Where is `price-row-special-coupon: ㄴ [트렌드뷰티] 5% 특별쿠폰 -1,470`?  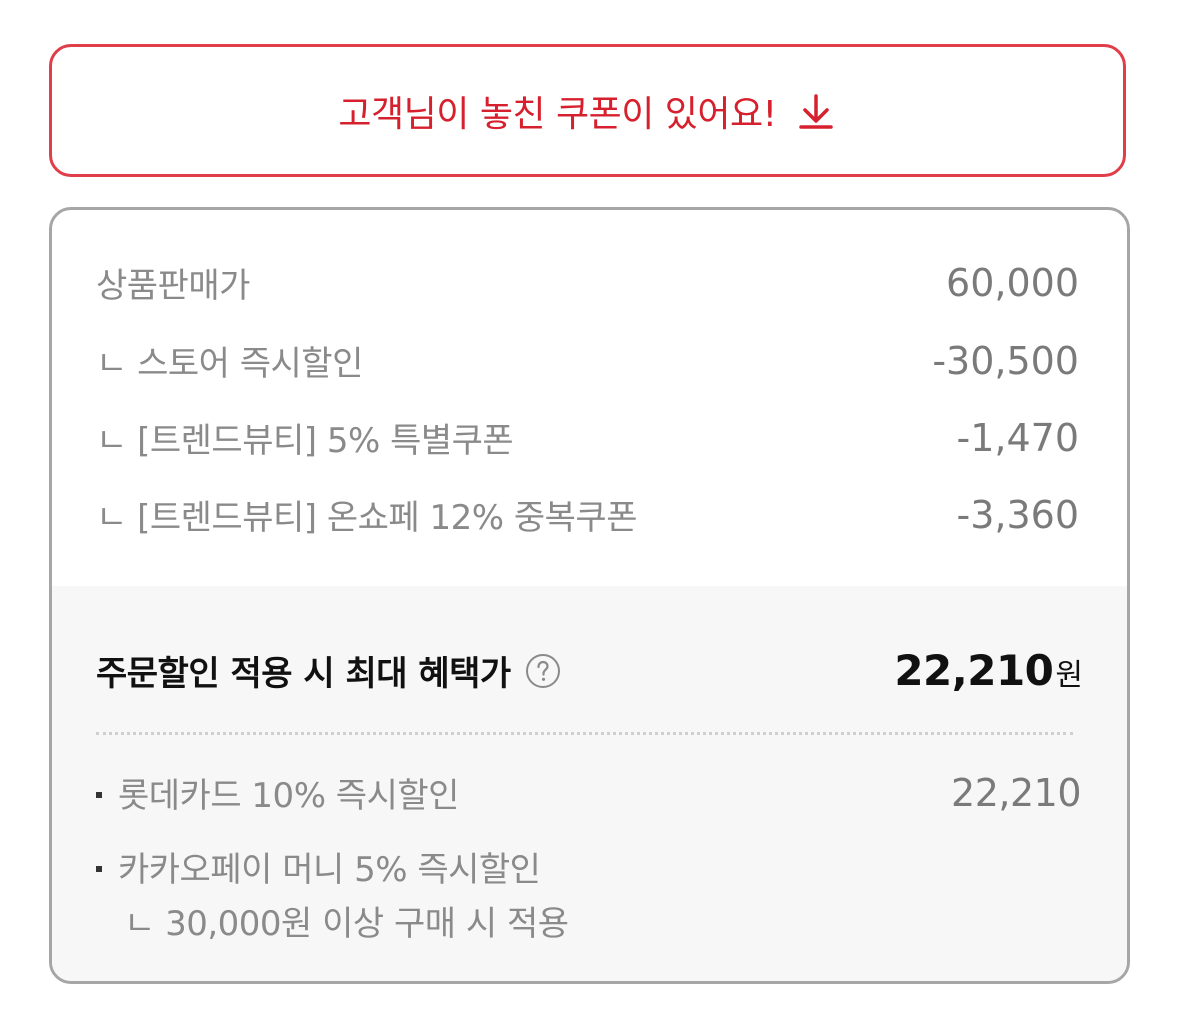
price-row-special-coupon: ㄴ [트렌드뷰티] 5% 특별쿠폰 -1,470 is located at coordinates (587, 437).